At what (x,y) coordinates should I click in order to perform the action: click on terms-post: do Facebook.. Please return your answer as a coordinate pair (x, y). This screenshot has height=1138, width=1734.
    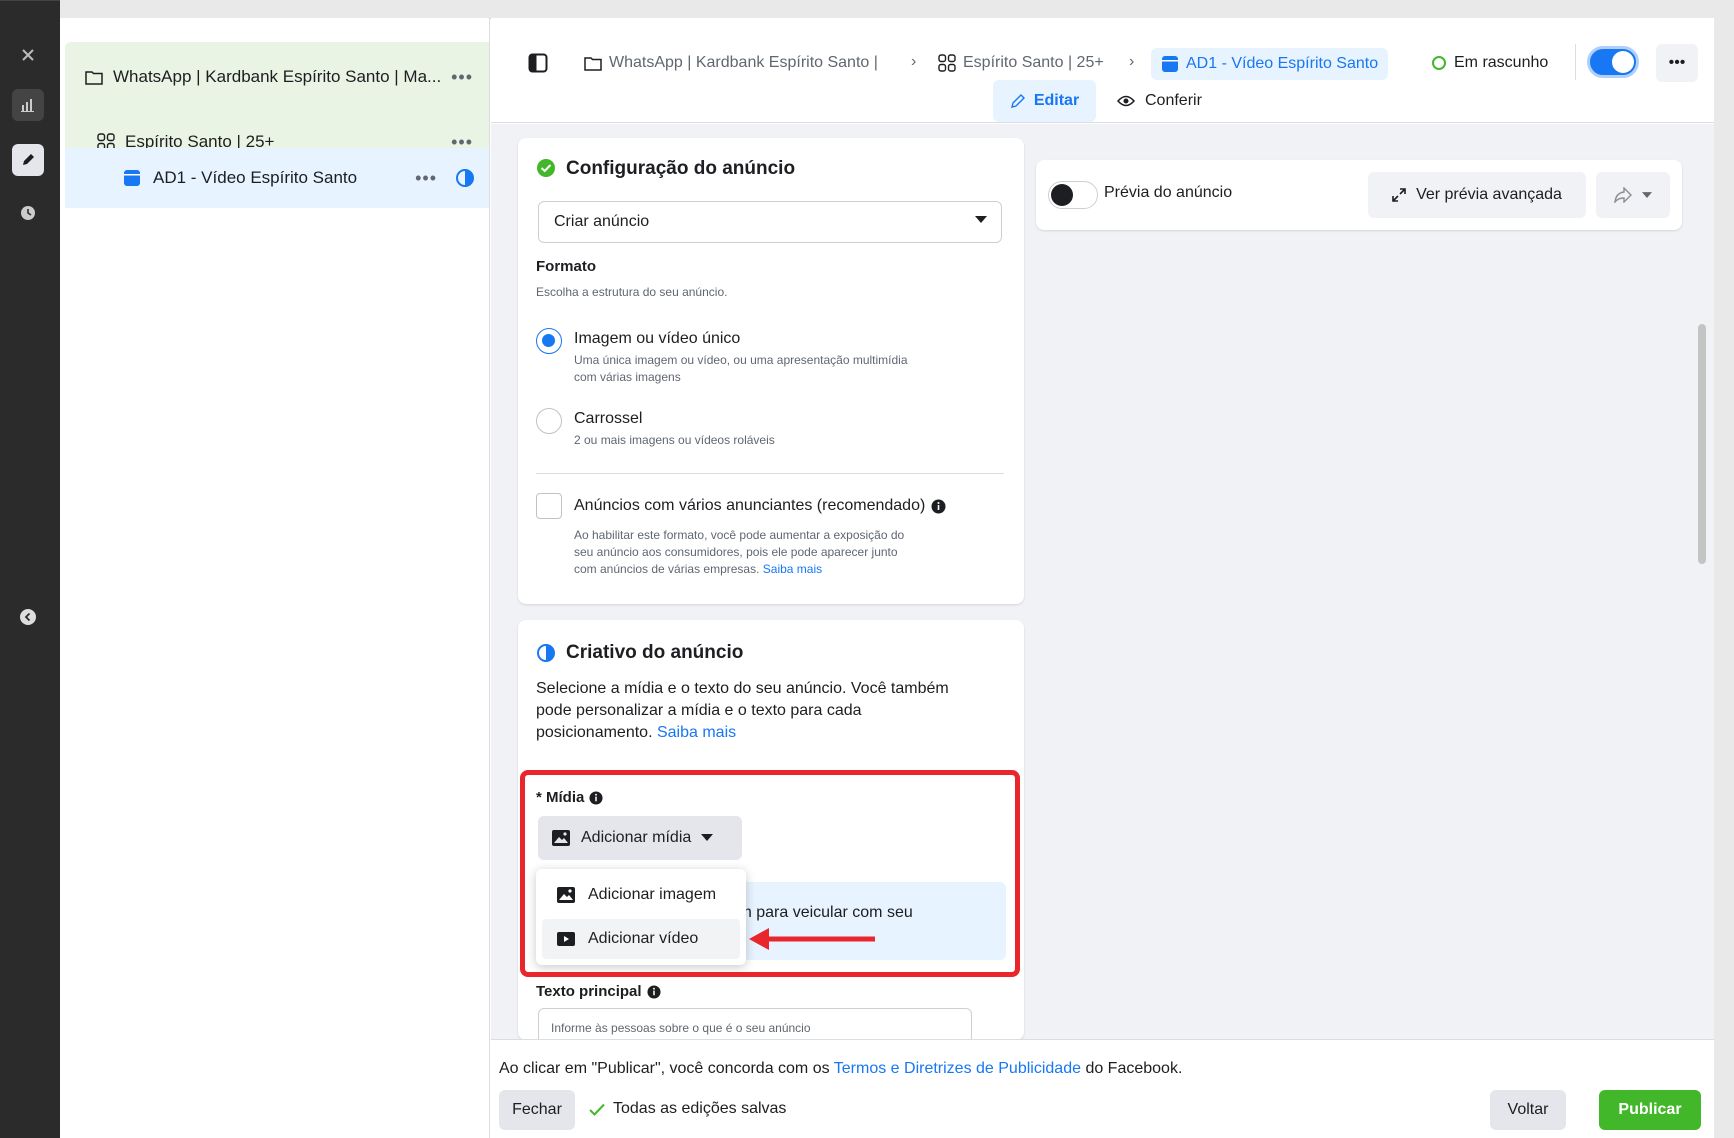
    Looking at the image, I should click on (1134, 1068).